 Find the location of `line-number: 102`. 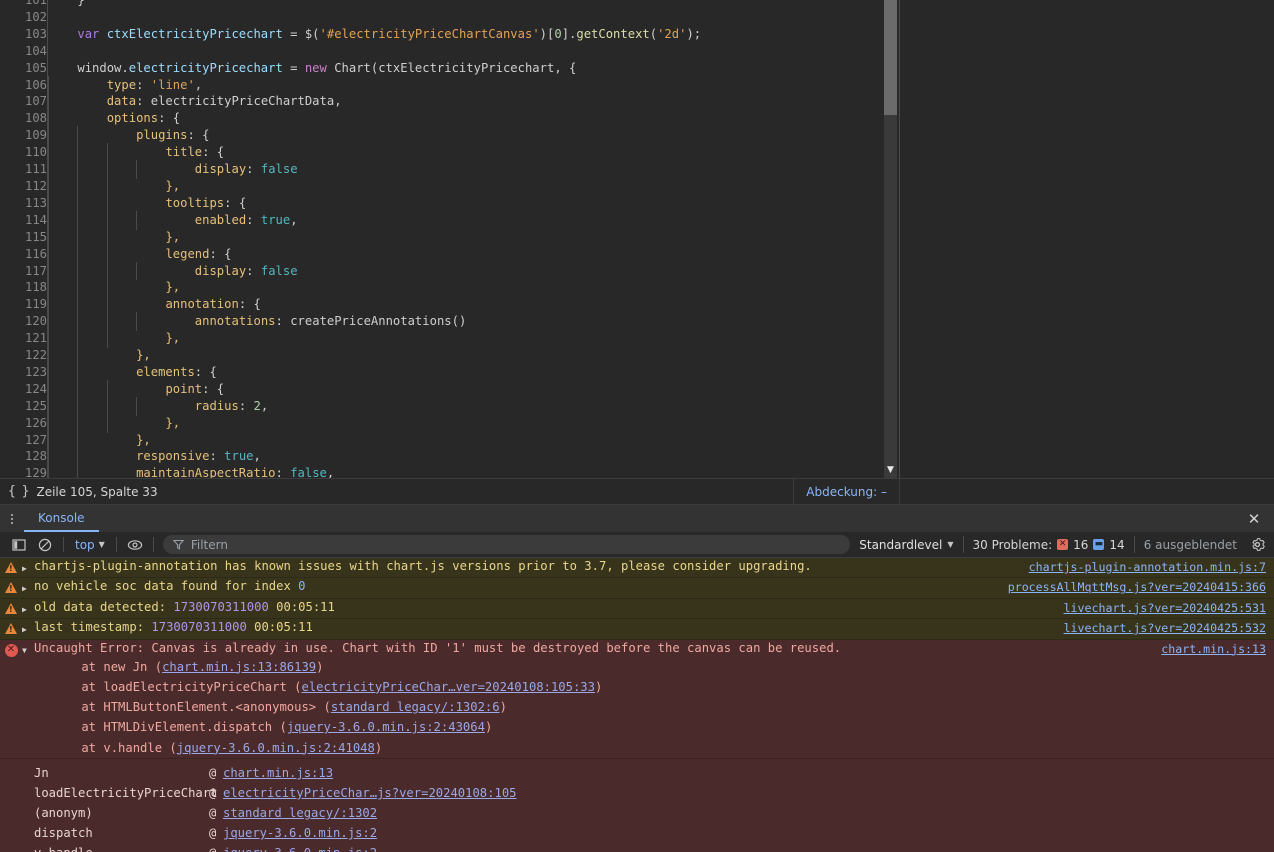

line-number: 102 is located at coordinates (23, 17).